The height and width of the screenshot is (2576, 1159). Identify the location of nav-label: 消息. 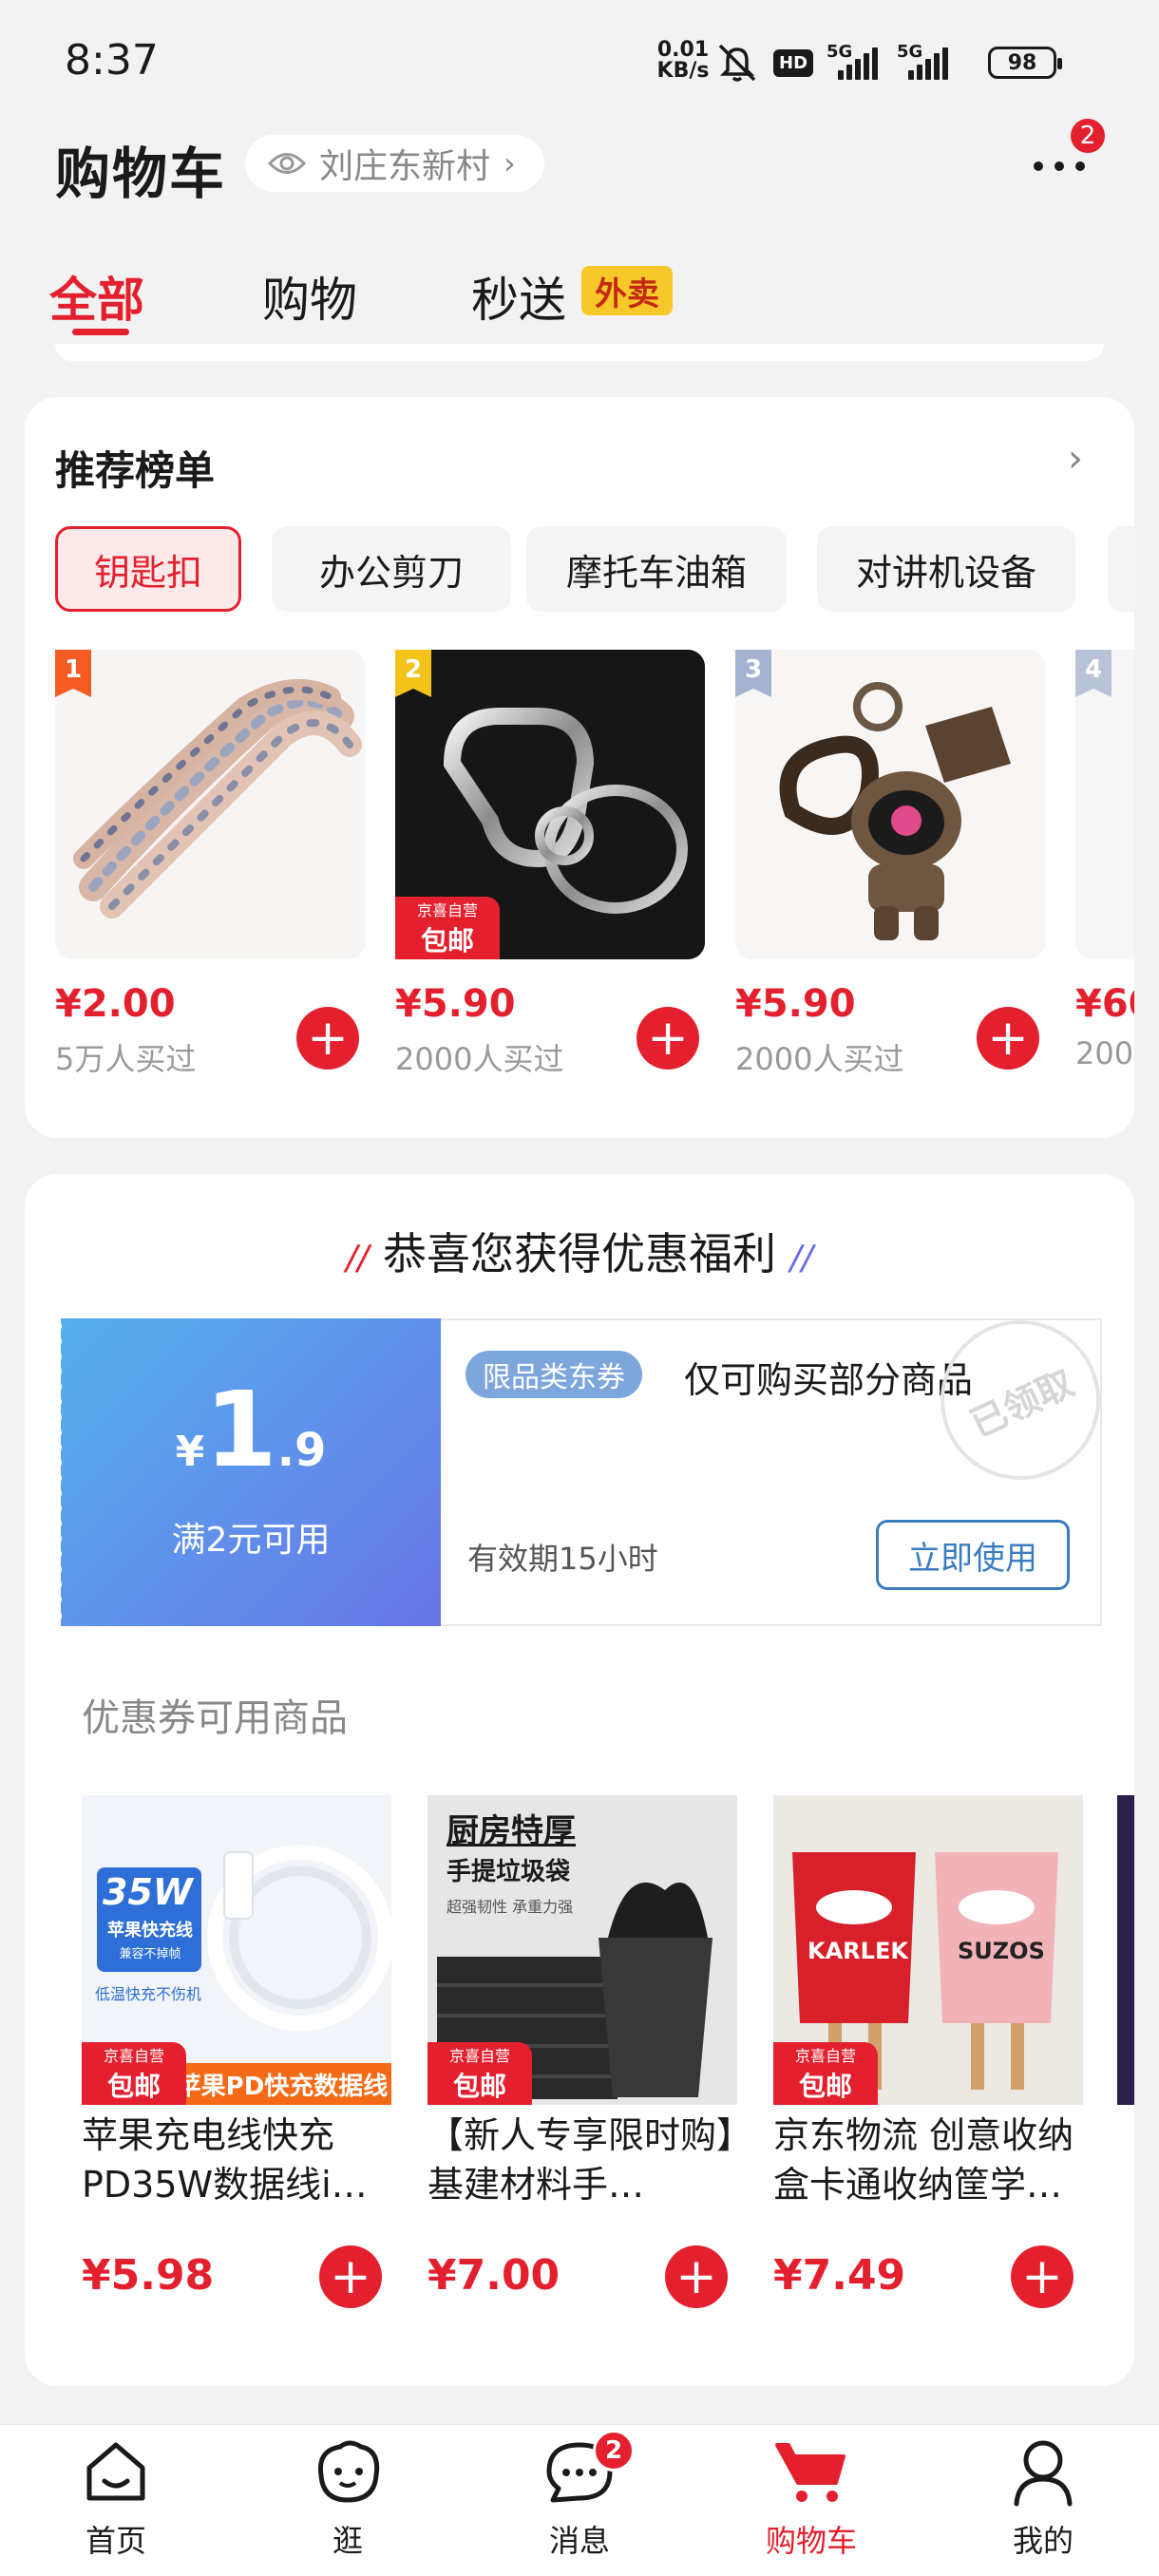
(579, 2541).